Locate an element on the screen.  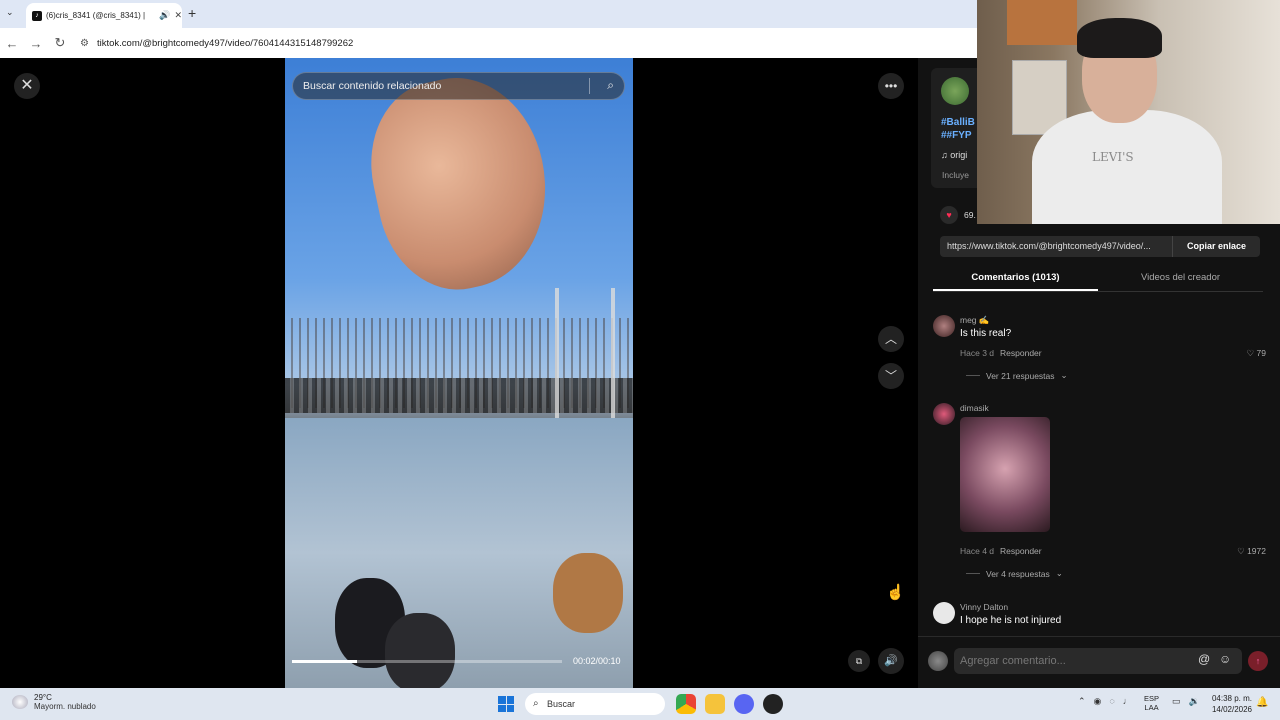
back-icon: ← is located at coordinates (12, 43).